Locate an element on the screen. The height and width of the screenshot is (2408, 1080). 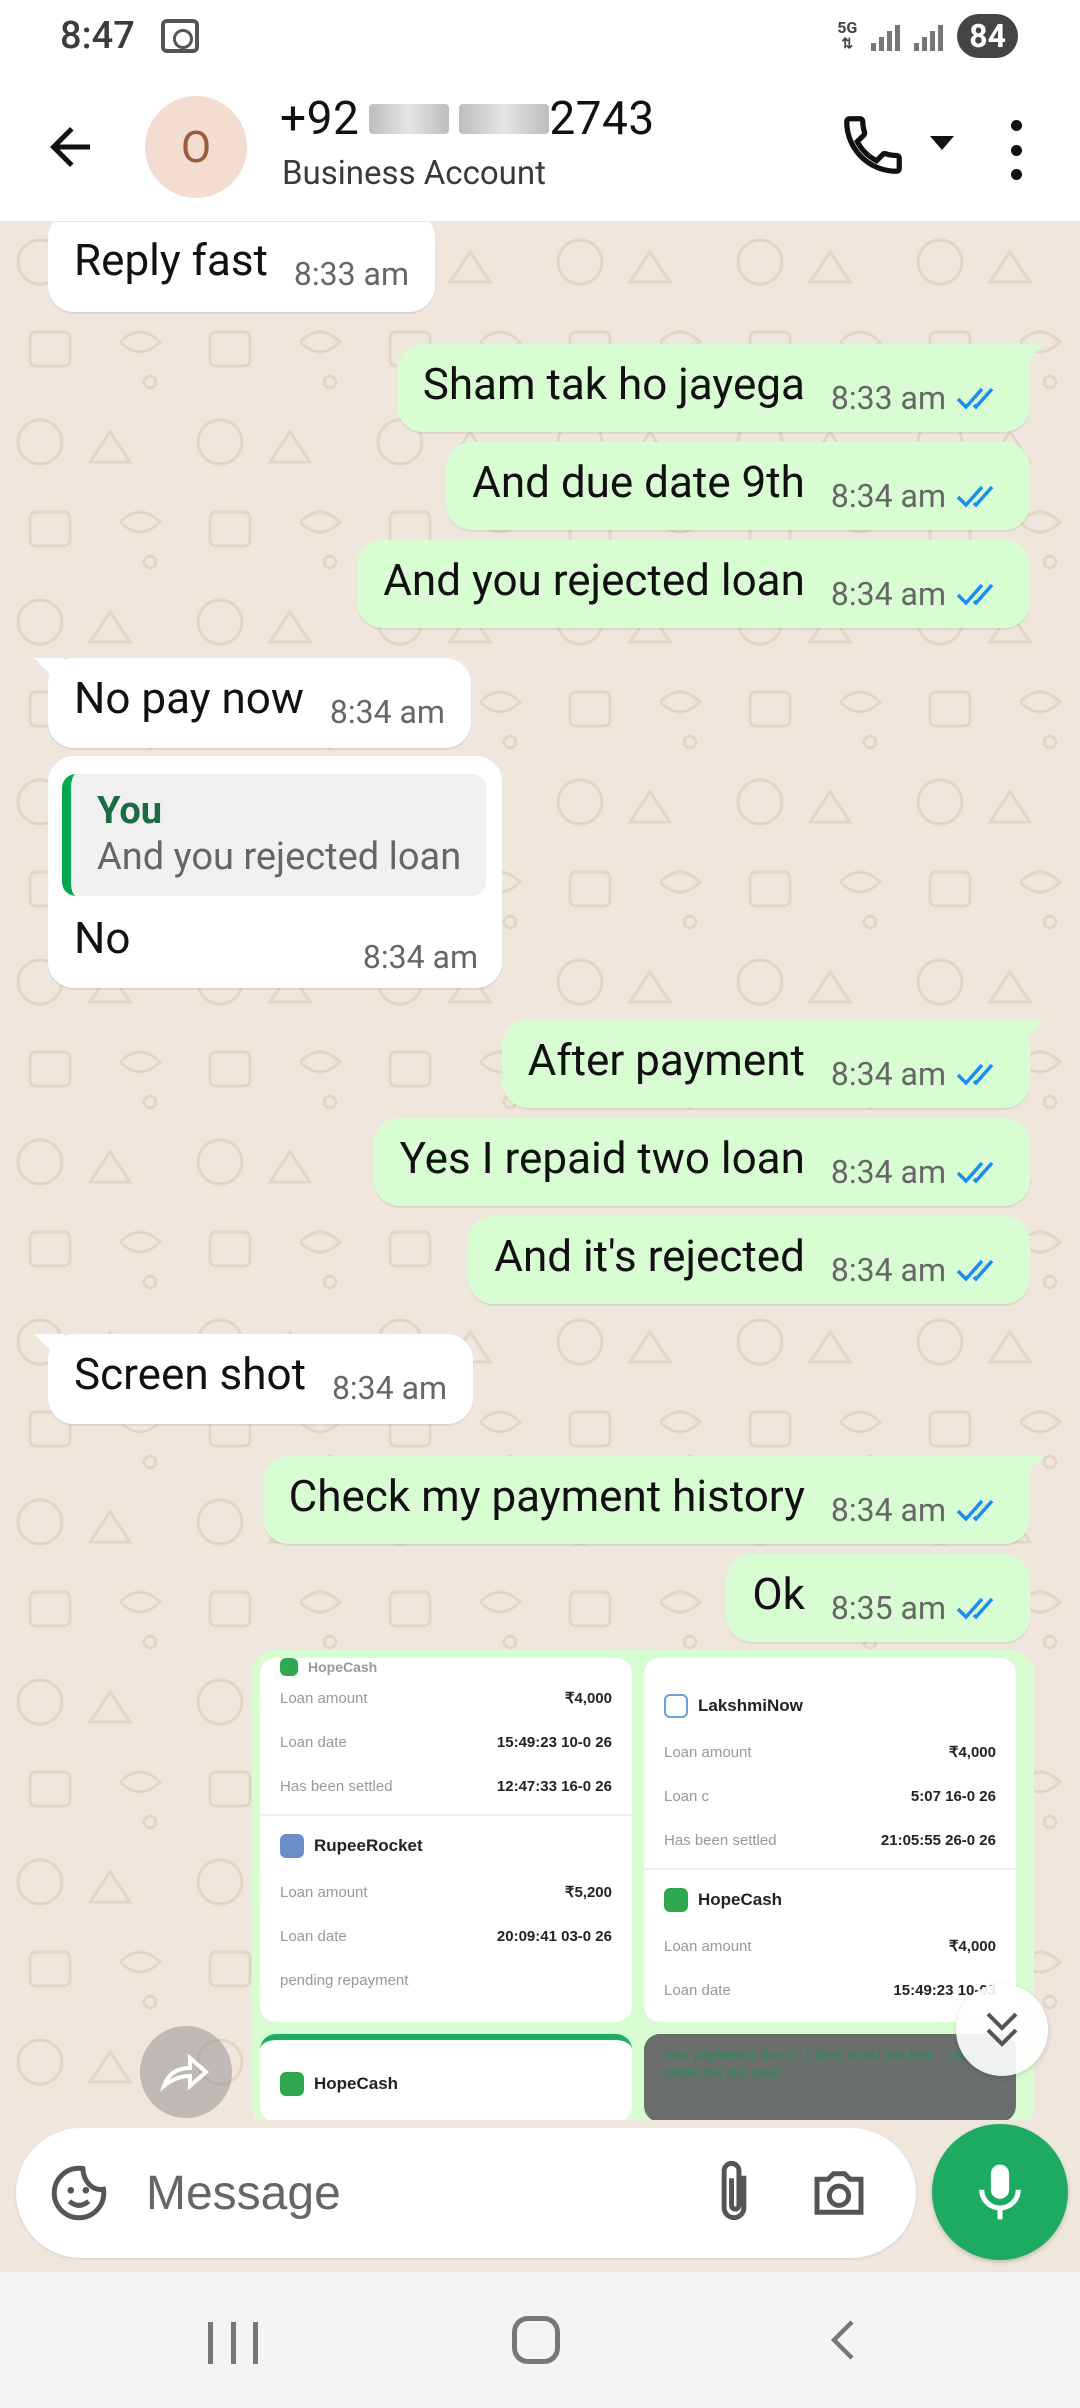
more-options-icon is located at coordinates (1016, 150).